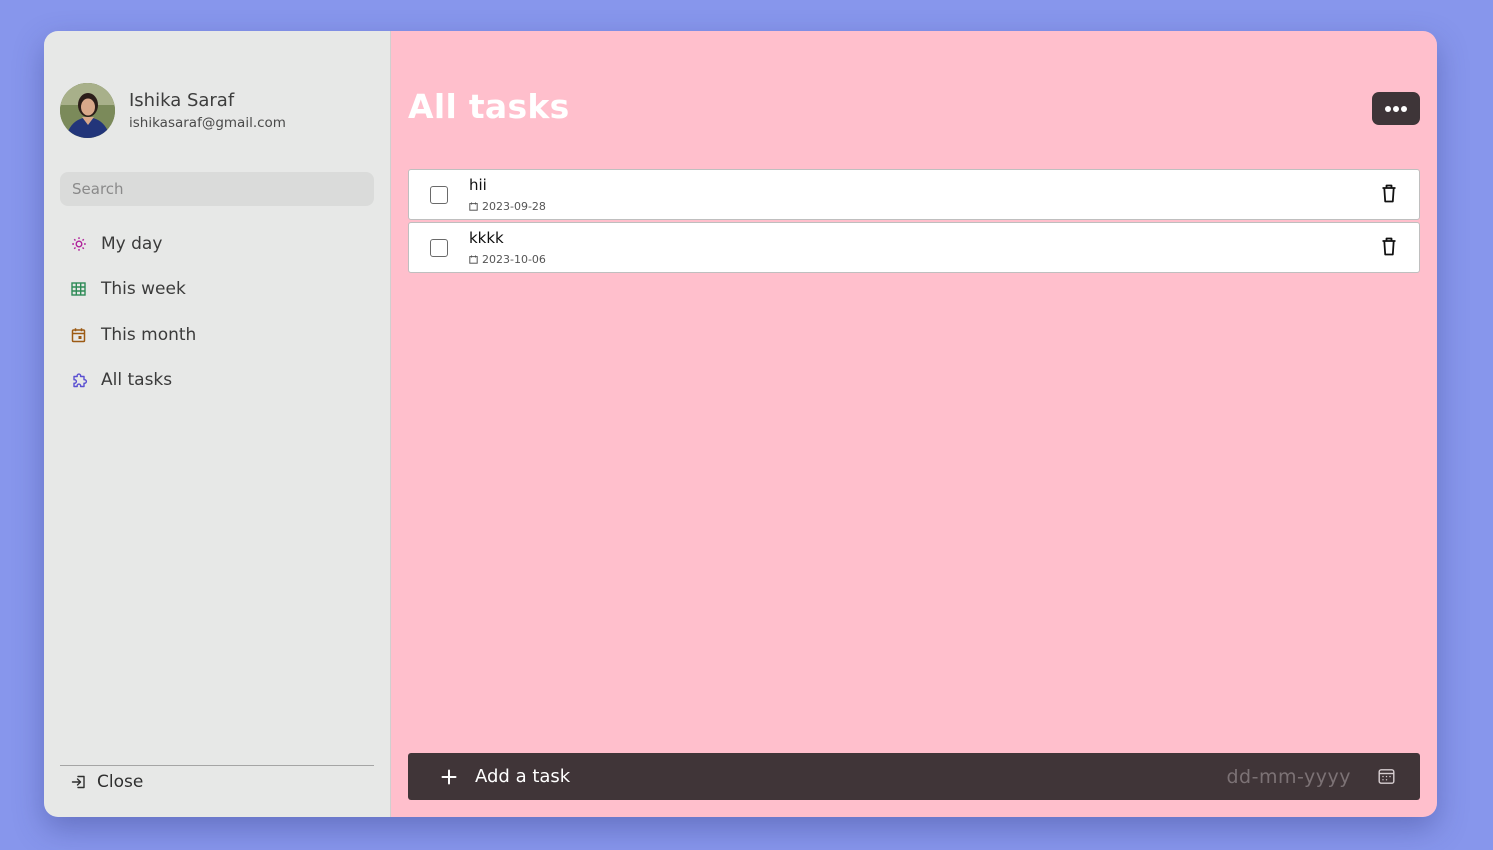  Describe the element at coordinates (217, 244) in the screenshot. I see `sidebar-item-my-day: My day` at that location.